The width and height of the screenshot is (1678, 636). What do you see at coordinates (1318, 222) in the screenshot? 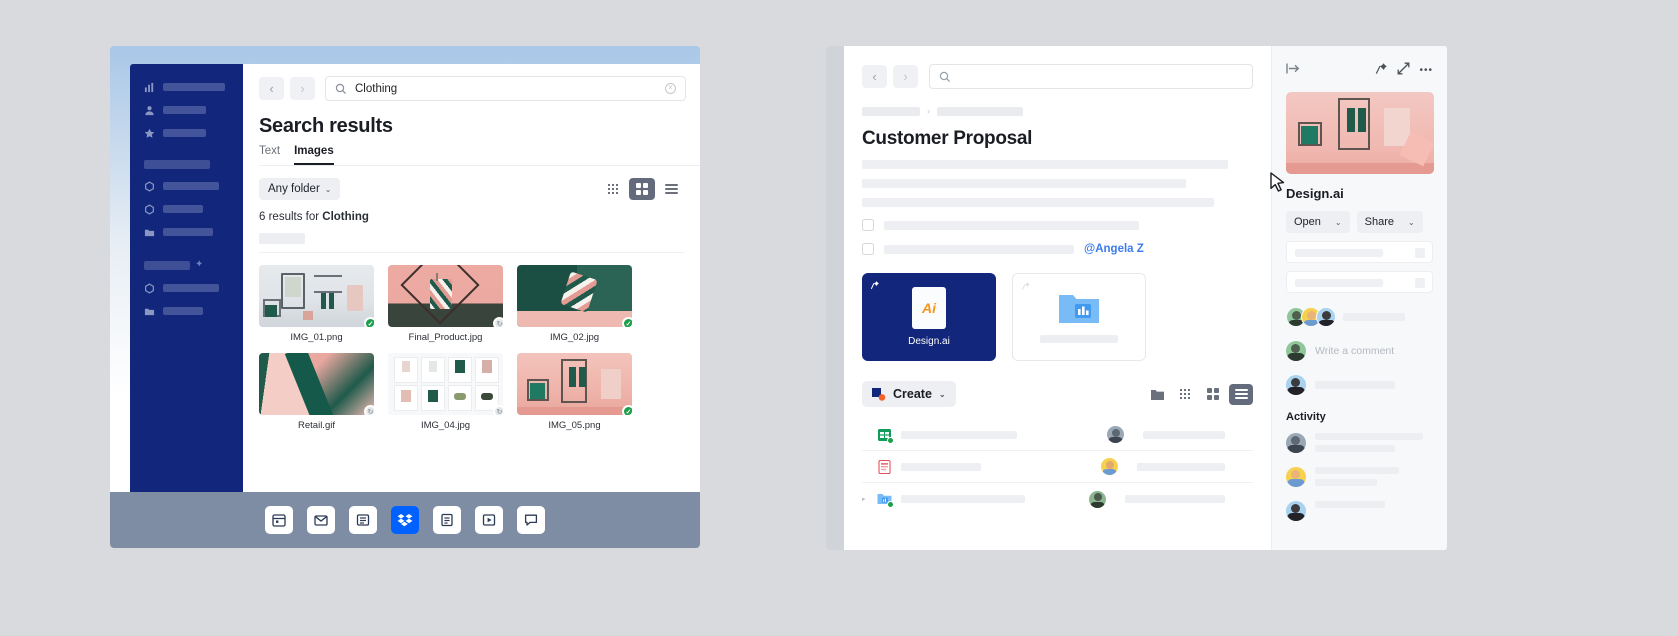
I see `open-dropdown: Open ⌄` at bounding box center [1318, 222].